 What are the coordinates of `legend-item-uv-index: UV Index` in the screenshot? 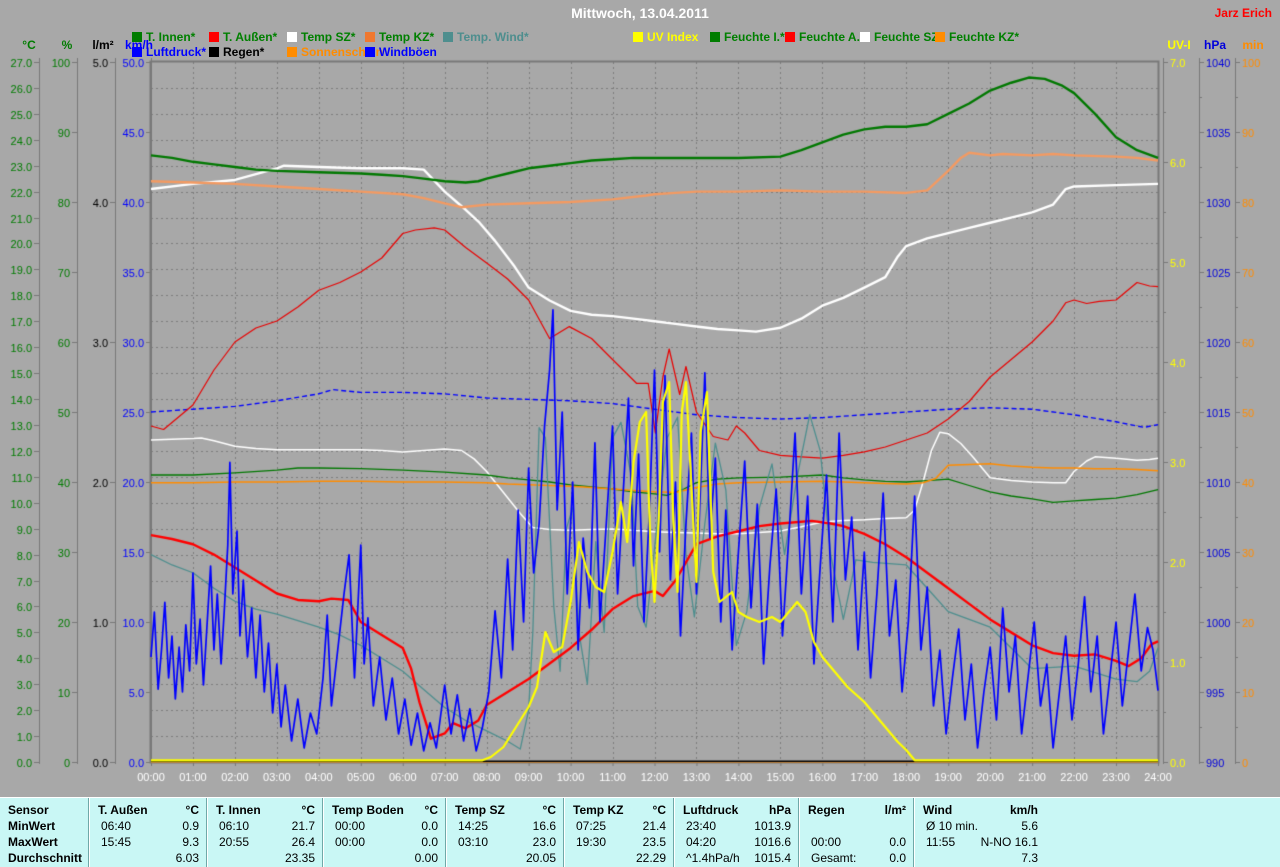 It's located at (666, 37).